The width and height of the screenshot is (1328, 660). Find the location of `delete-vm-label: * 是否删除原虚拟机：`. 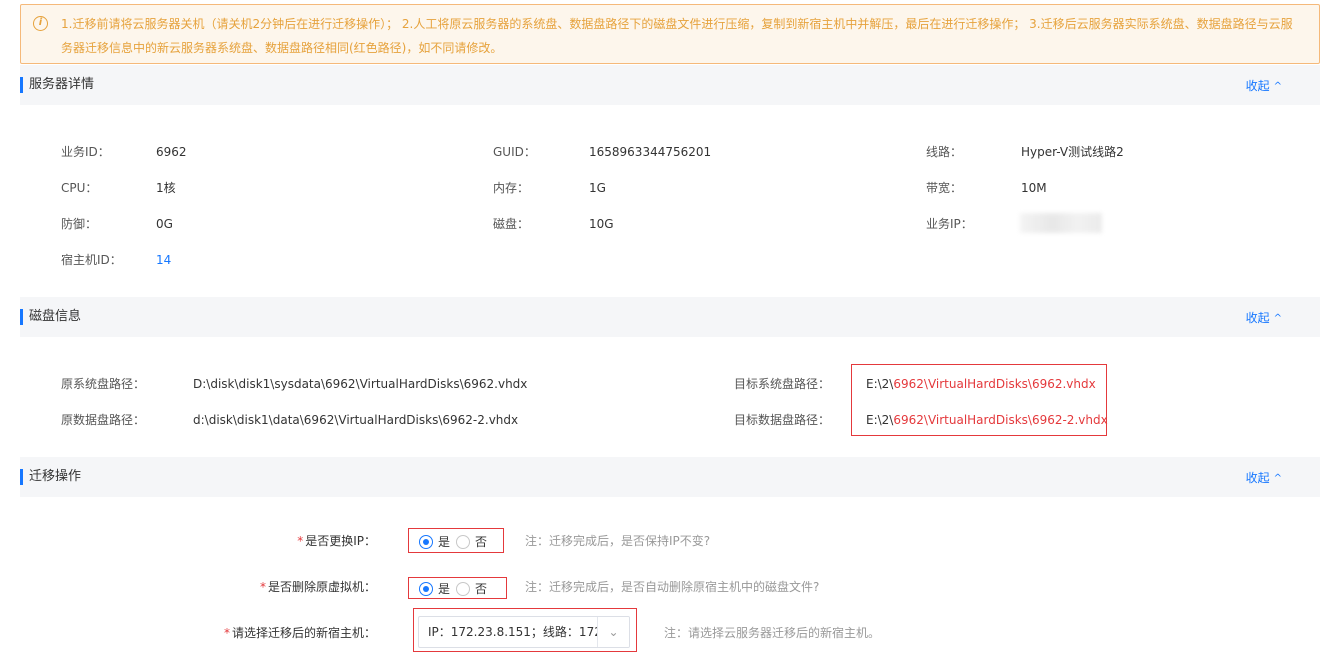

delete-vm-label: * 是否删除原虚拟机： is located at coordinates (317, 587).